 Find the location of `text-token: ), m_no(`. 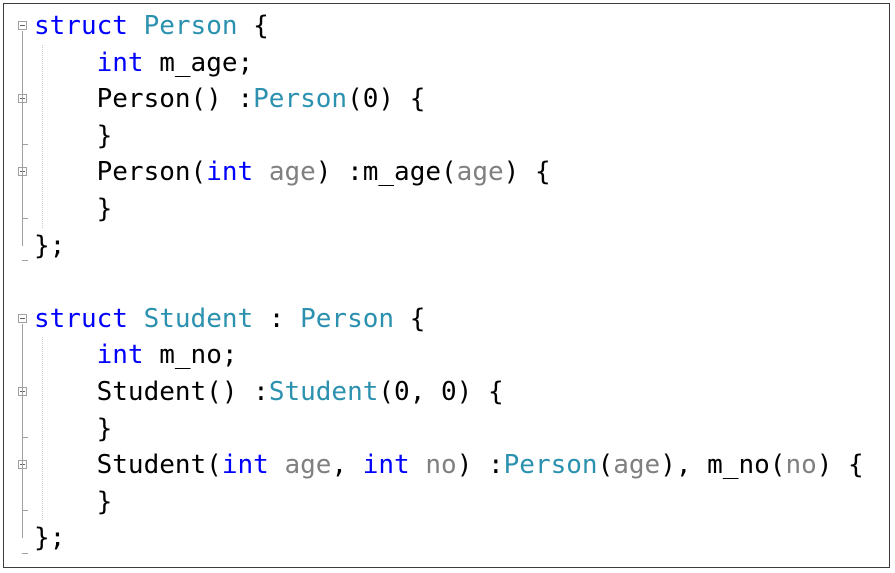

text-token: ), m_no( is located at coordinates (723, 465).